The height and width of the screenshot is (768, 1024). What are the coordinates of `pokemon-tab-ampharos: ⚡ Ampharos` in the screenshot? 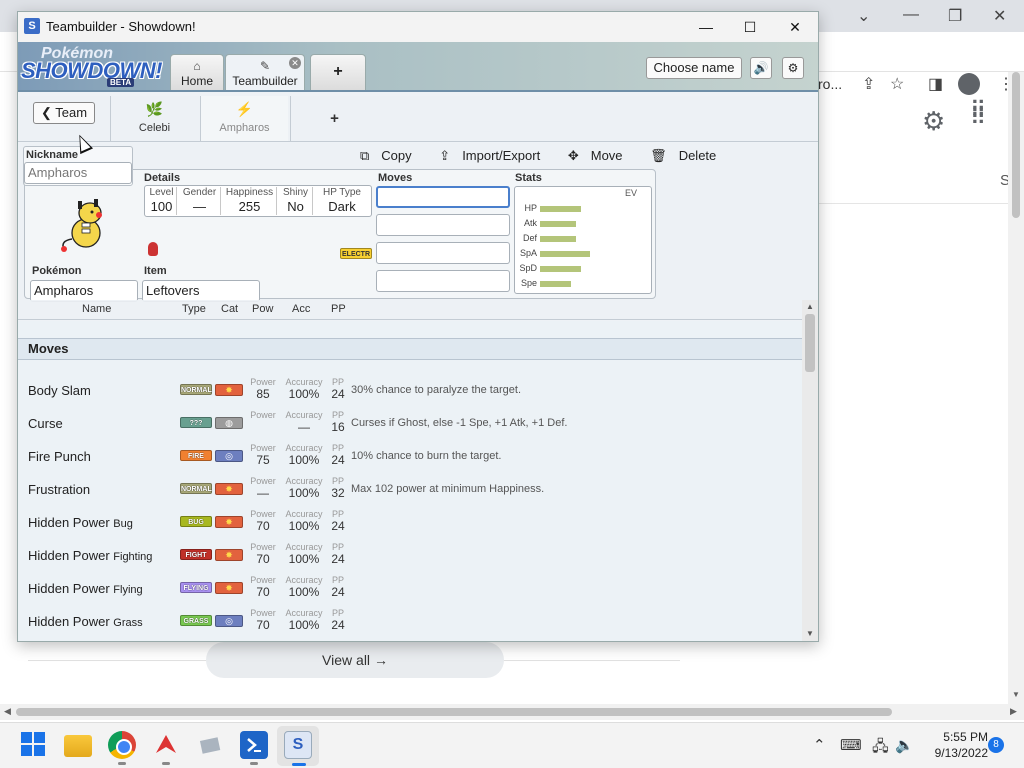 It's located at (244, 118).